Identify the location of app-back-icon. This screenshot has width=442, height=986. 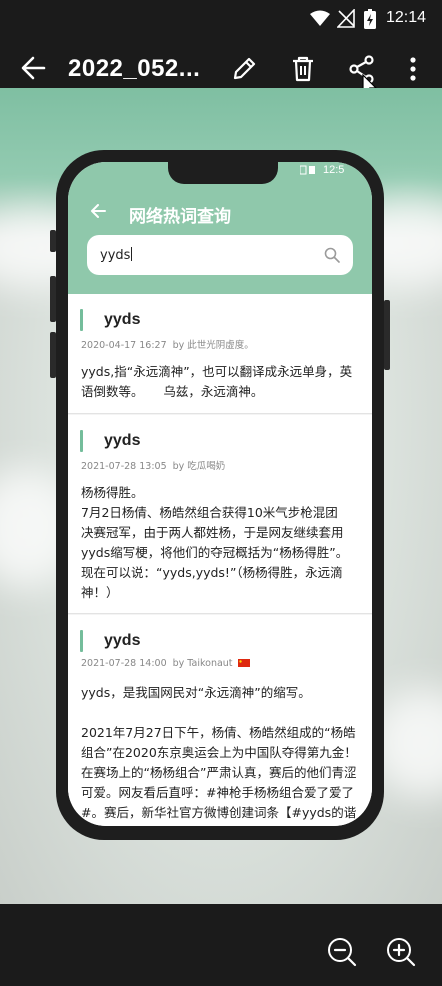
(98, 211).